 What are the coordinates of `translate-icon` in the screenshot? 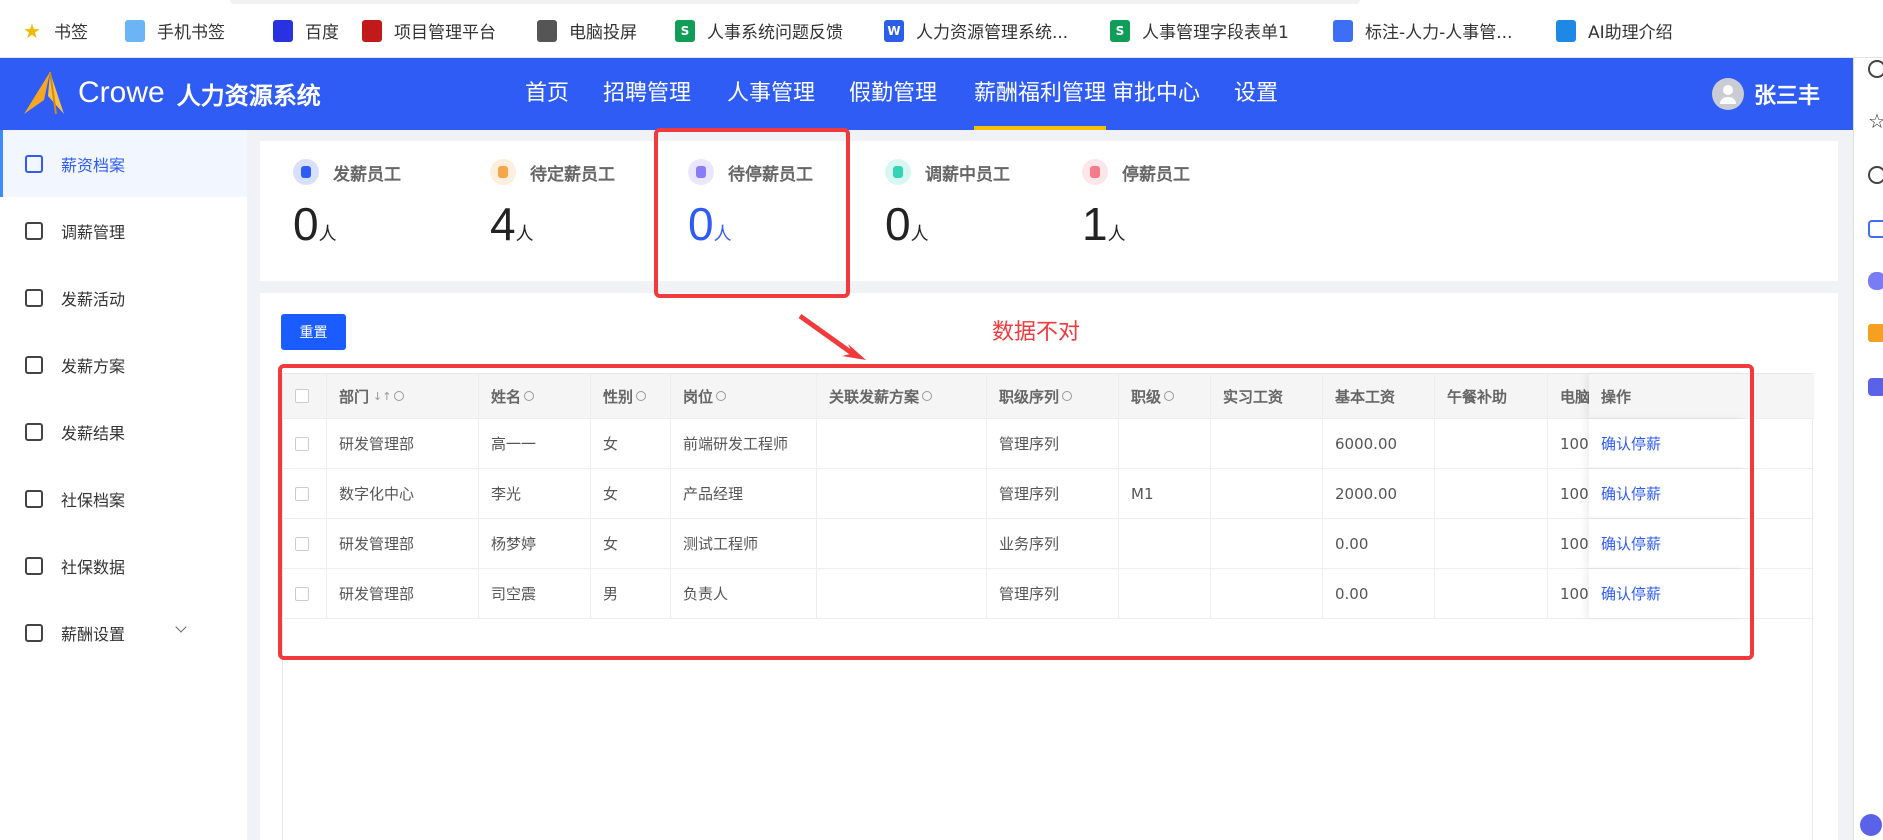 It's located at (1875, 387).